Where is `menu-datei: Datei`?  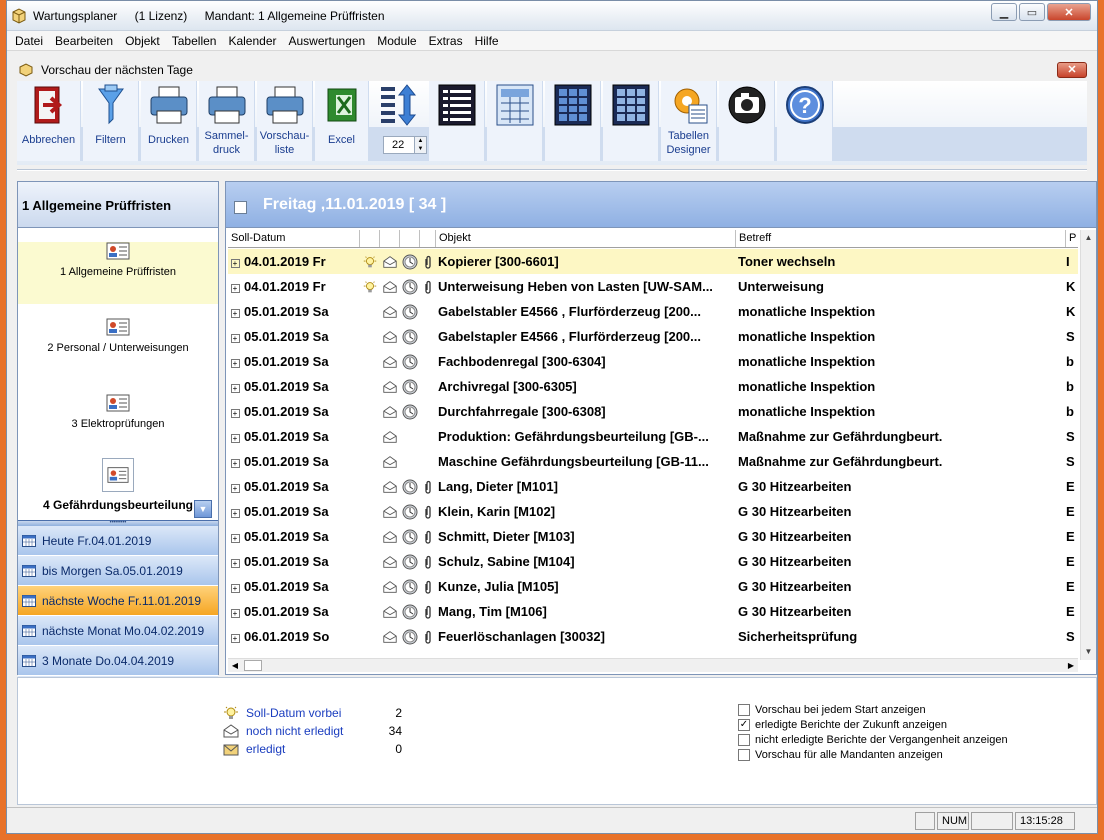 menu-datei: Datei is located at coordinates (29, 41).